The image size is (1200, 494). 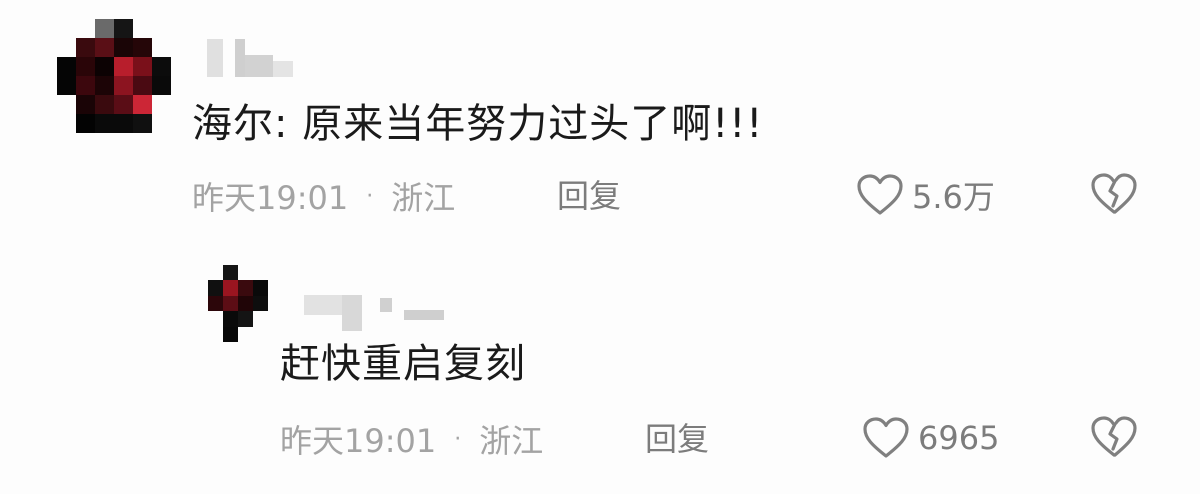 I want to click on comment-text: 赶快重启复刻, so click(x=403, y=364).